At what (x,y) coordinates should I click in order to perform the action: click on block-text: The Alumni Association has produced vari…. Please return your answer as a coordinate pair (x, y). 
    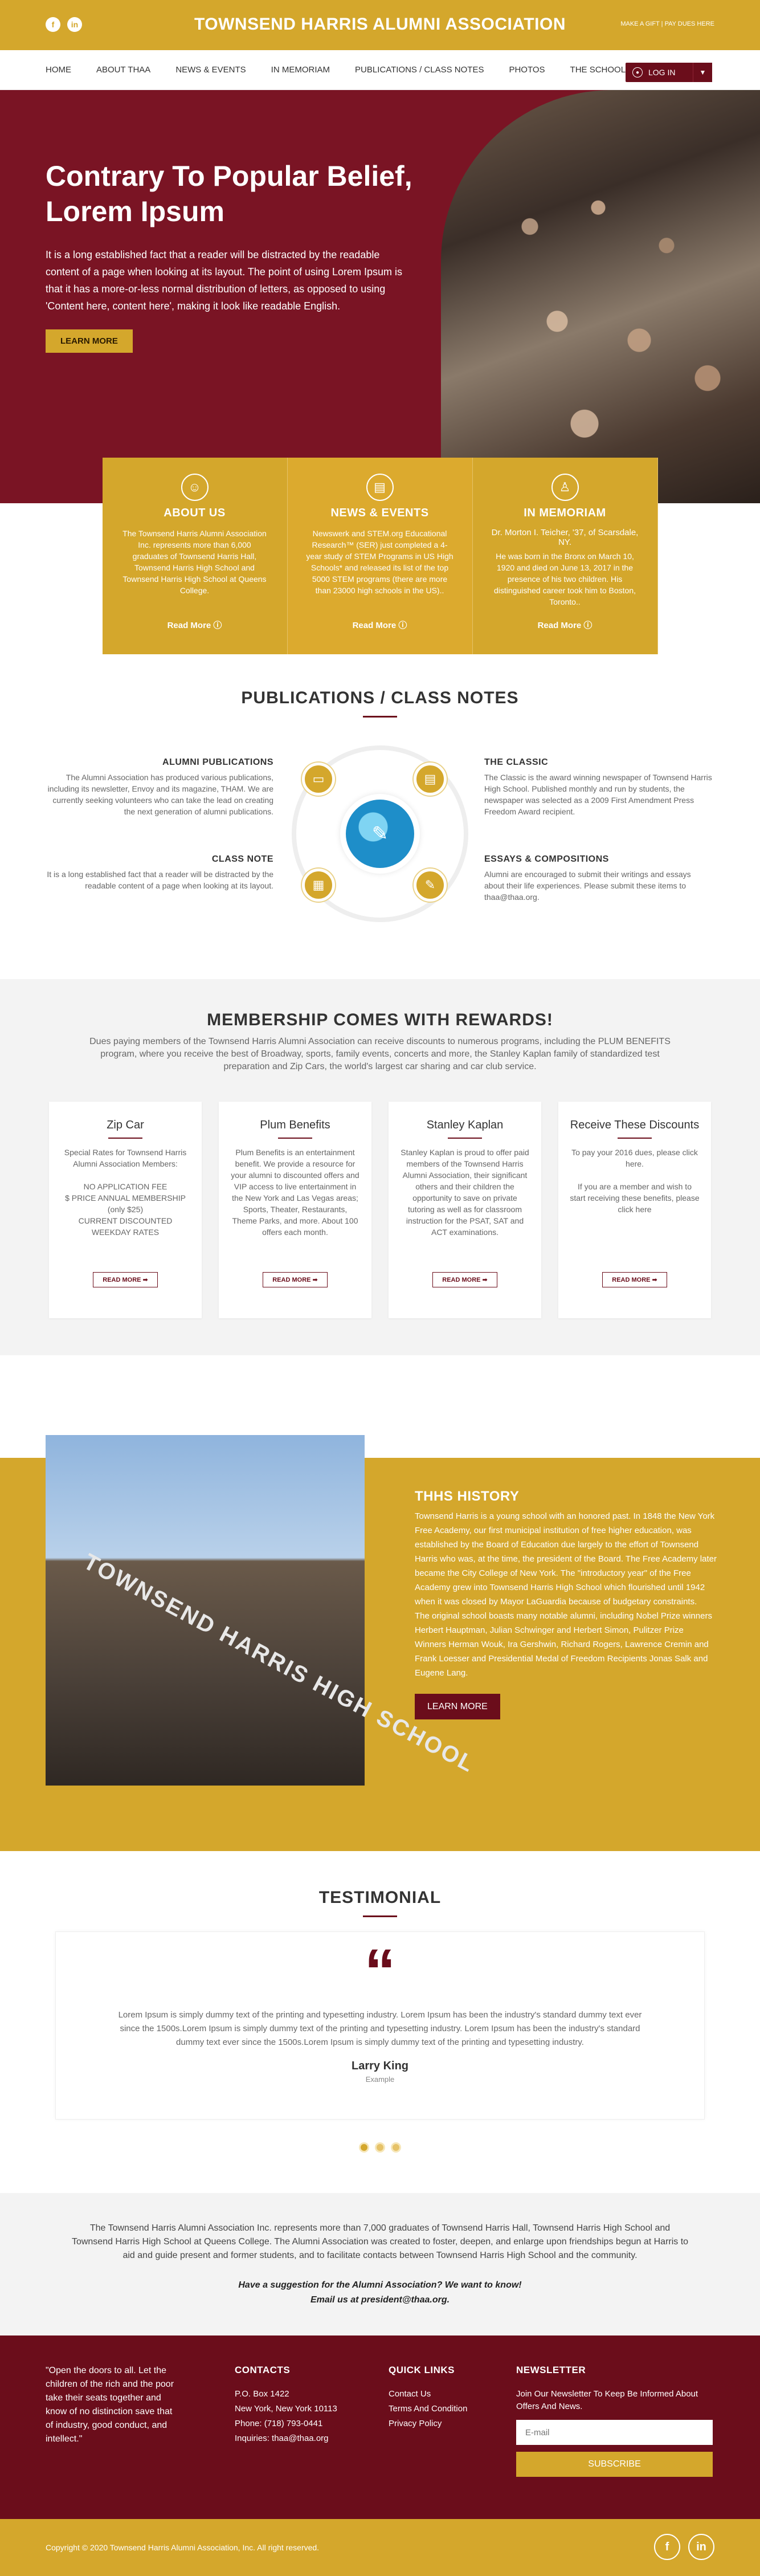
    Looking at the image, I should click on (160, 794).